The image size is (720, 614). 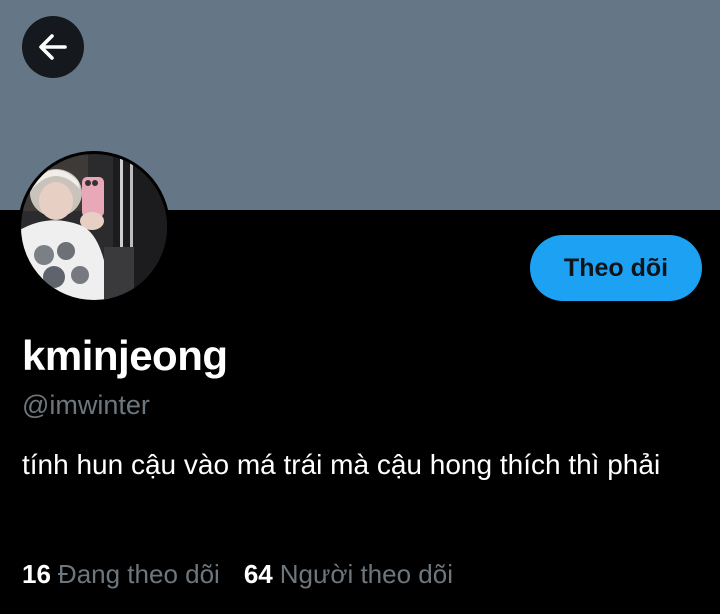 I want to click on avatar, so click(x=94, y=227).